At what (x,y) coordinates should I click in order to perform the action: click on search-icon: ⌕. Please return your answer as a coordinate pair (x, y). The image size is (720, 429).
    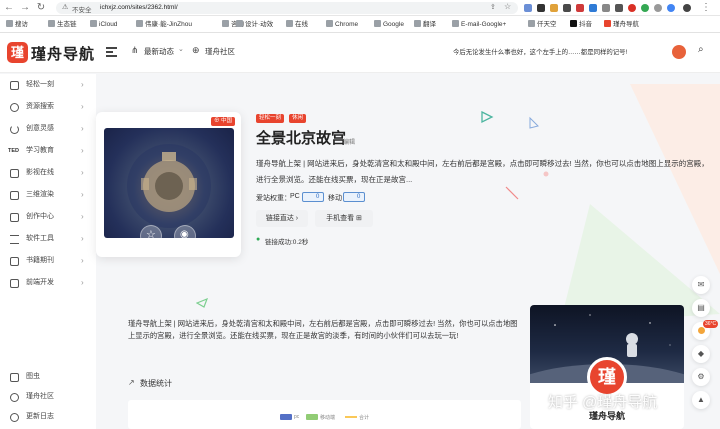
    Looking at the image, I should click on (701, 49).